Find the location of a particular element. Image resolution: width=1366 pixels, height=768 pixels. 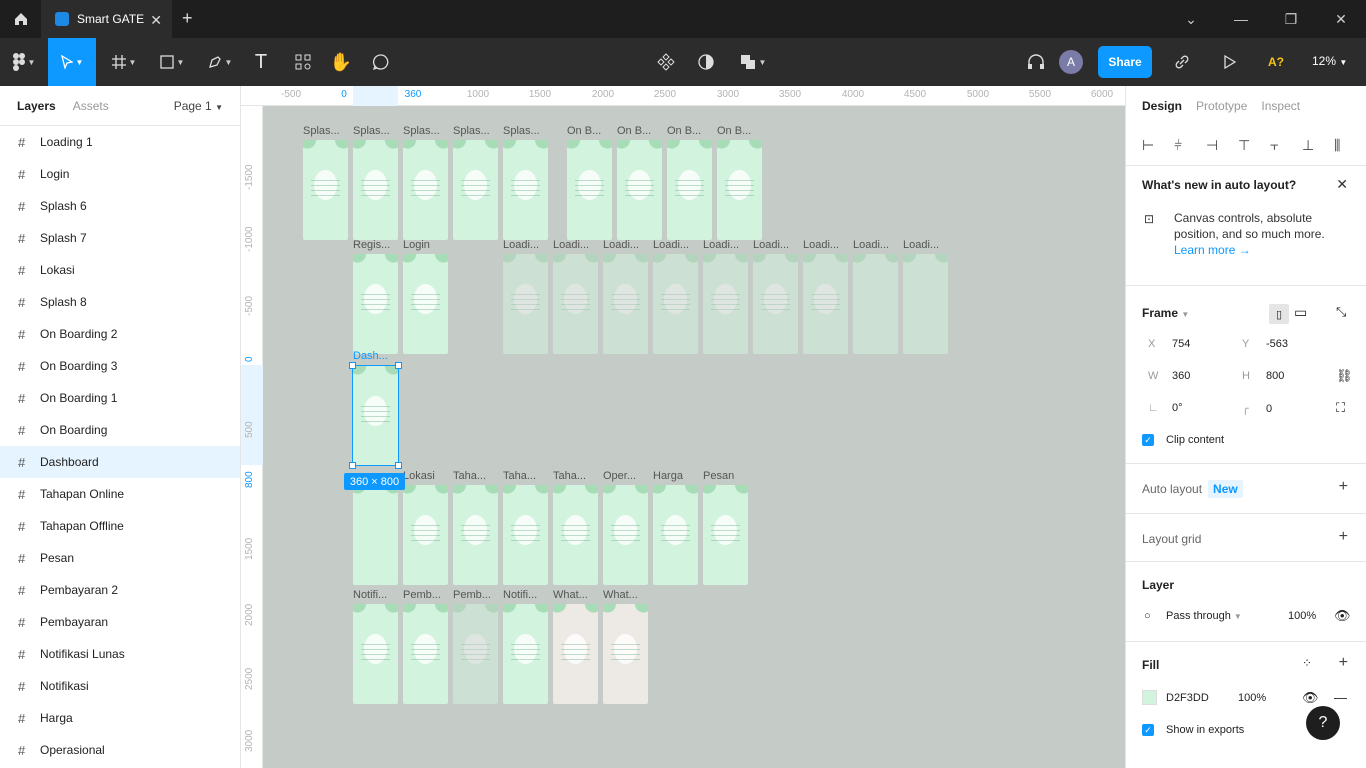

distribute-icon: ⫼ is located at coordinates (1350, 145).